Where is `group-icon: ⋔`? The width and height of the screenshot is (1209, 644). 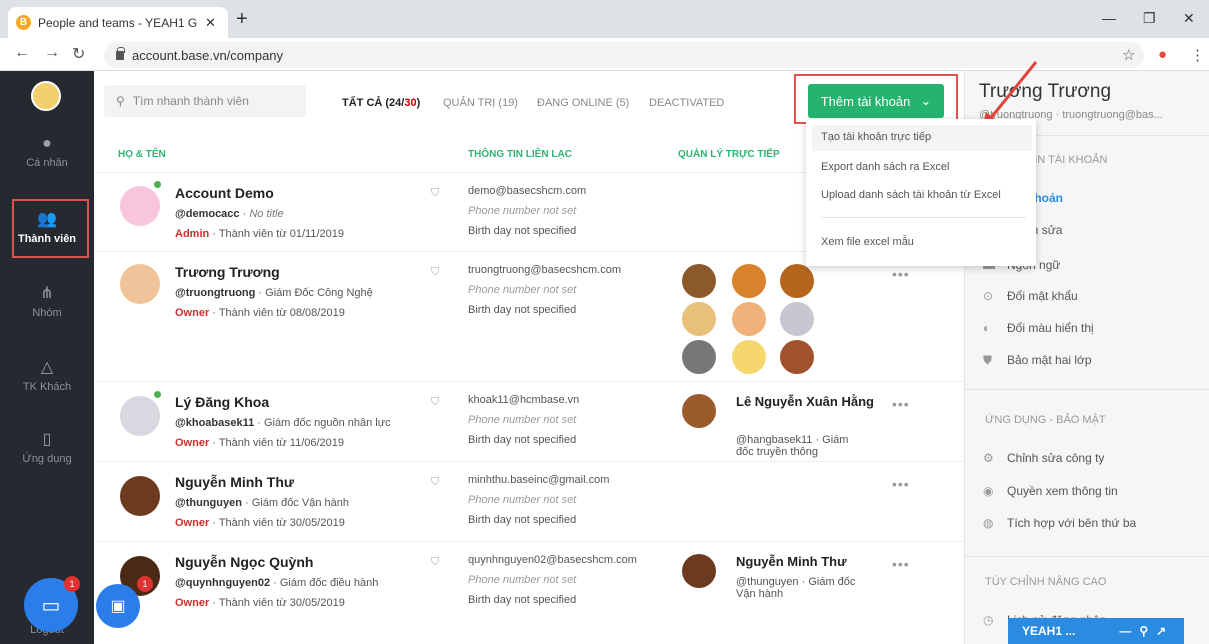
group-icon: ⋔ is located at coordinates (47, 293).